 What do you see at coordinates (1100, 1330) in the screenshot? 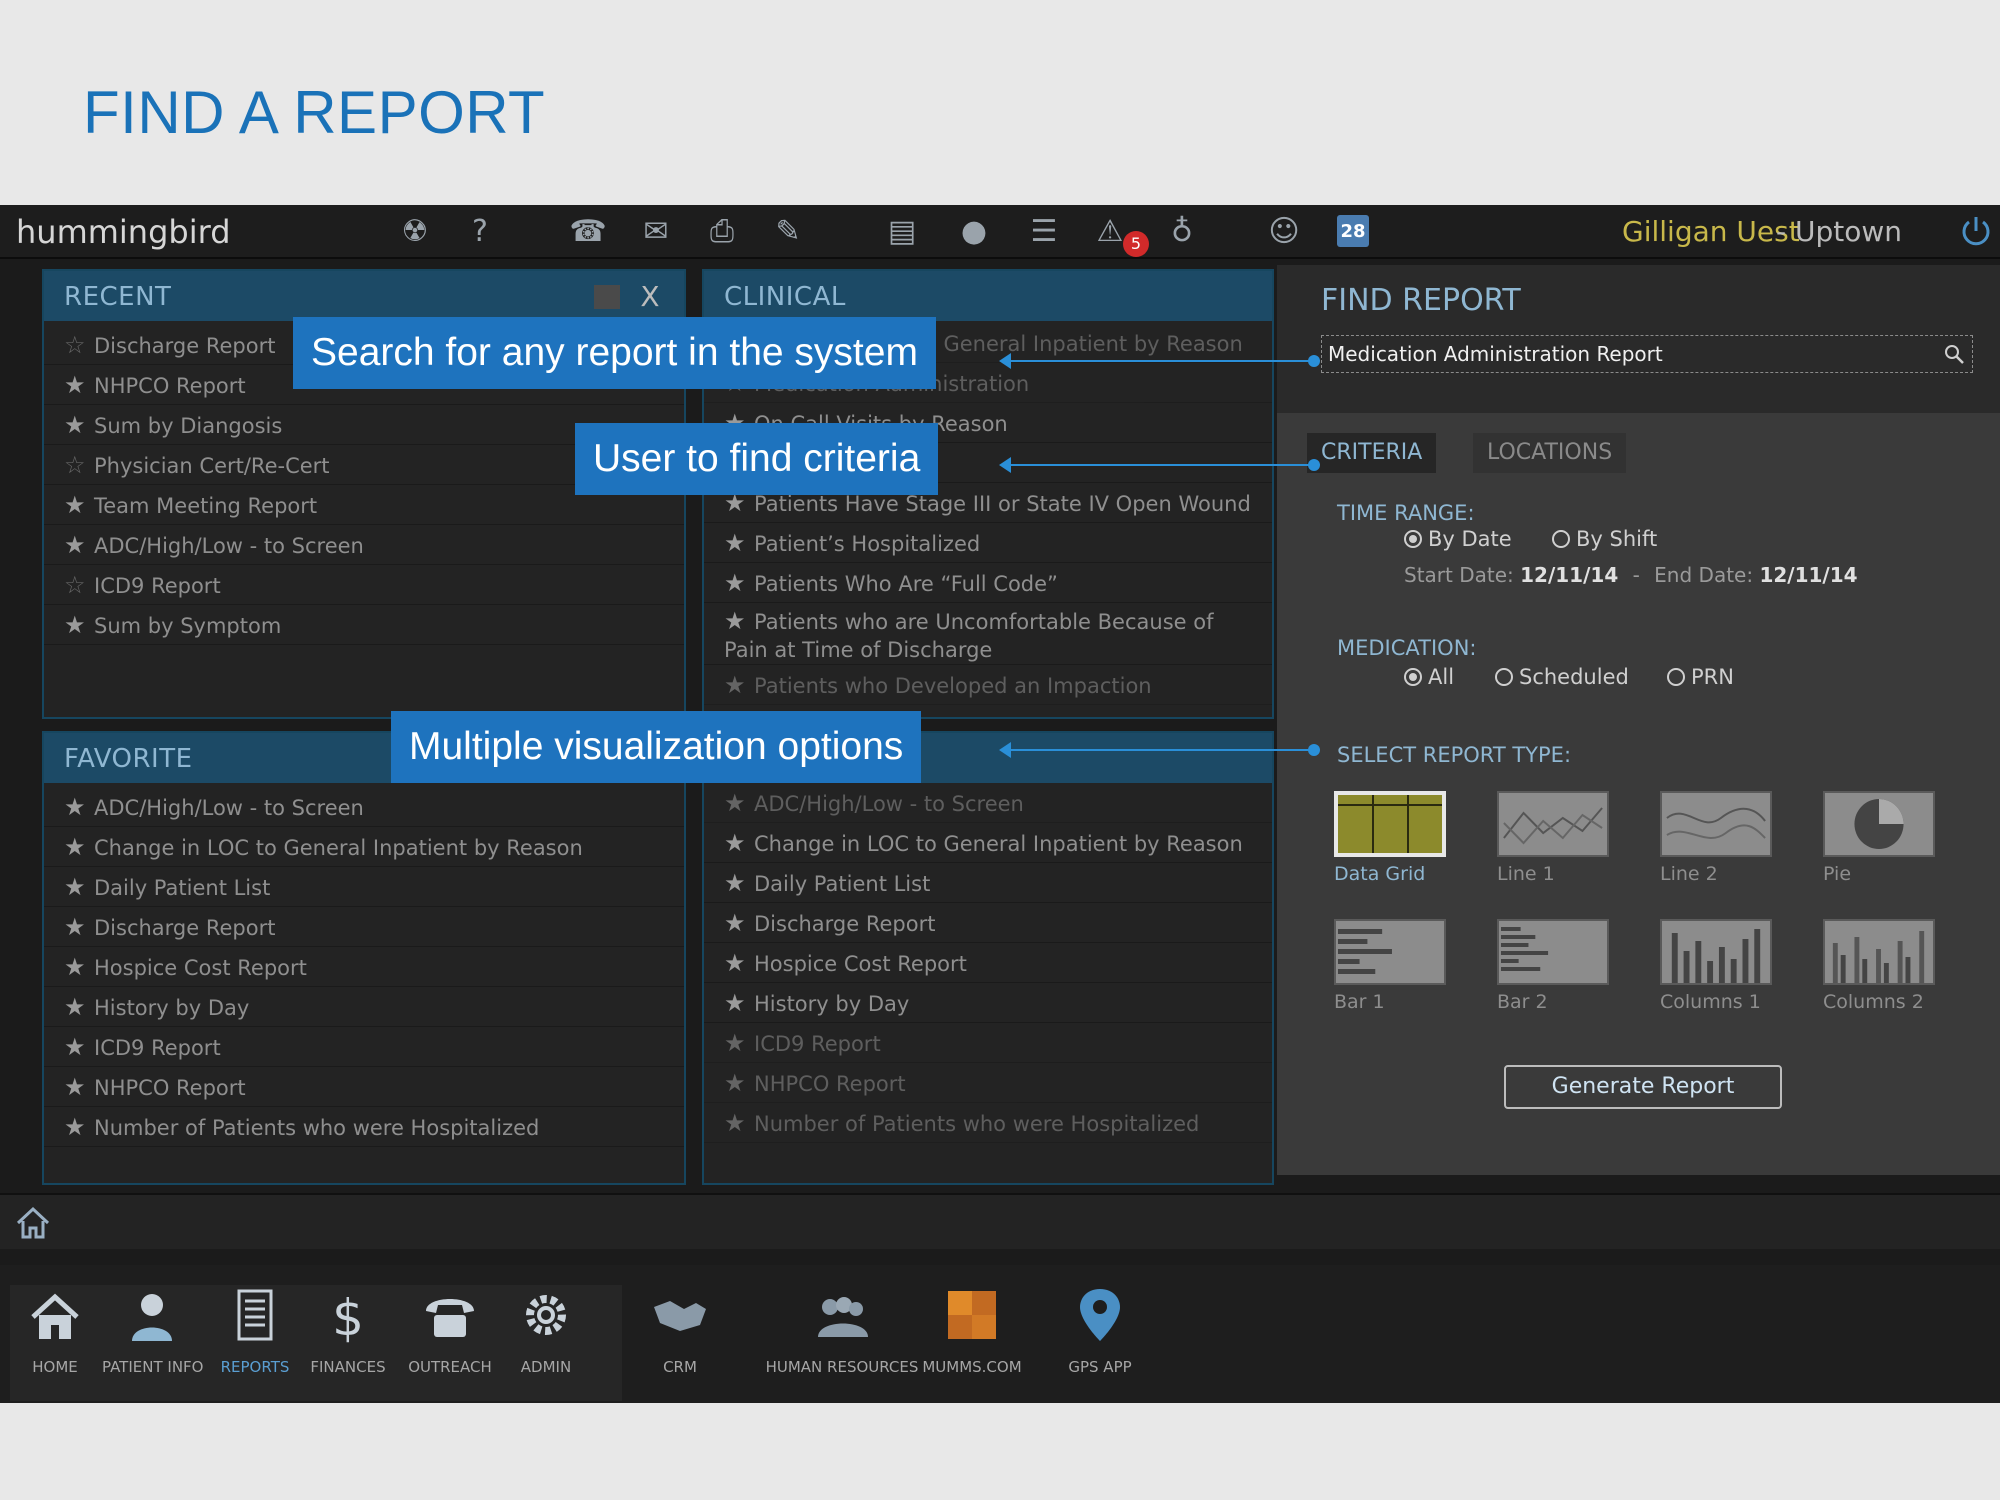
I see `nav-item-gps-app: GPS APP` at bounding box center [1100, 1330].